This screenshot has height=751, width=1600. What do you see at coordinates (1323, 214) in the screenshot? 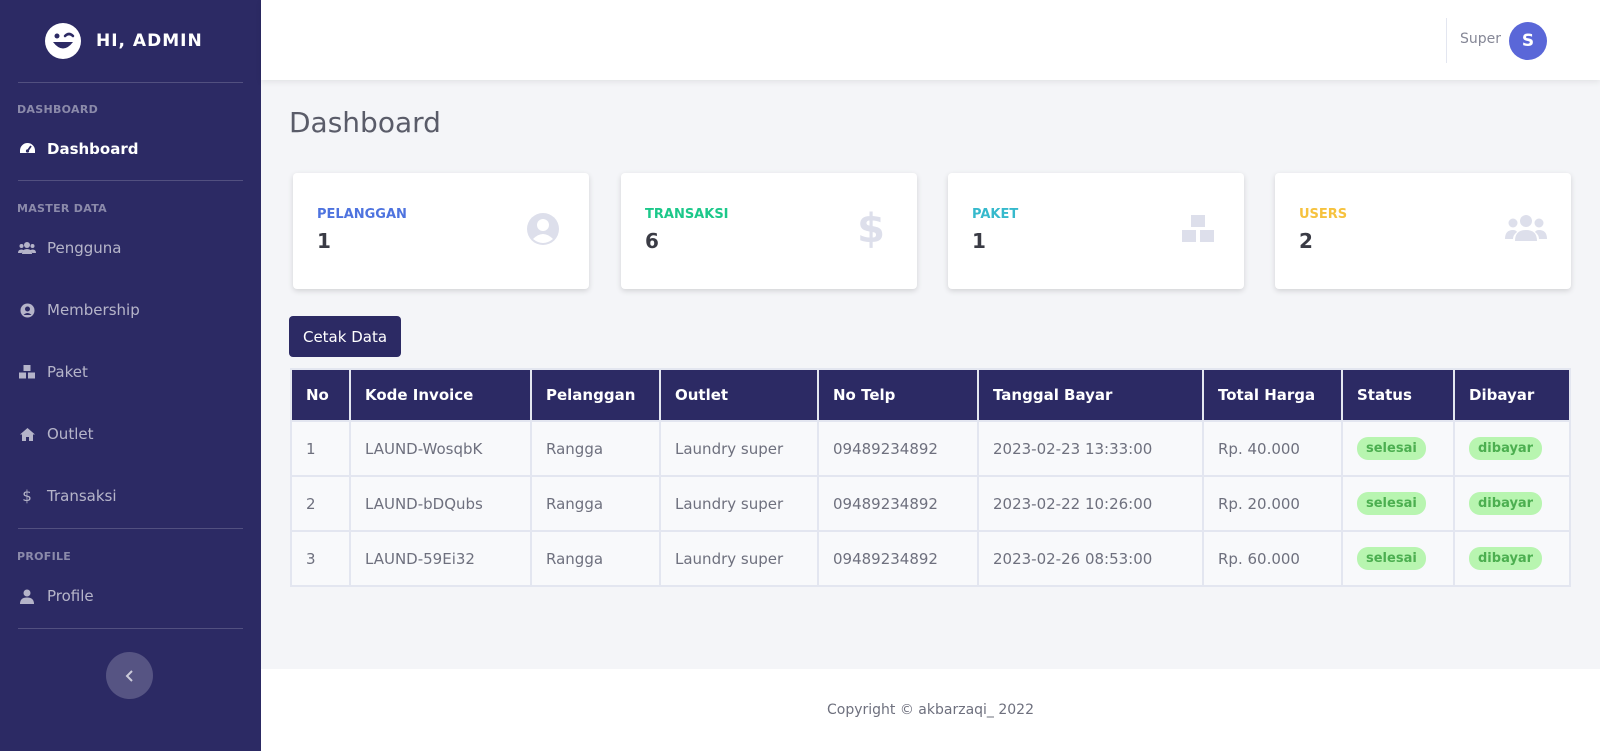
I see `card-label: USERS` at bounding box center [1323, 214].